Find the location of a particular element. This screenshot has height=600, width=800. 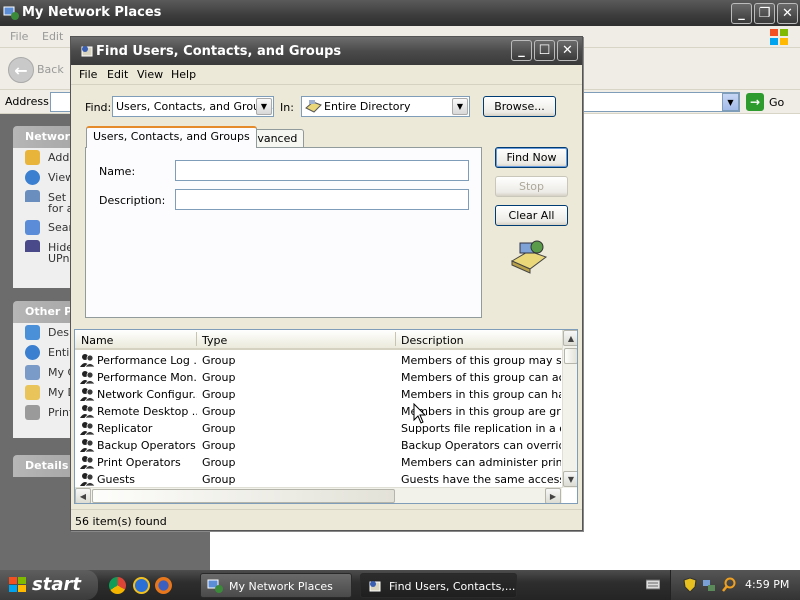

find-now-button: Find Now is located at coordinates (531, 157).